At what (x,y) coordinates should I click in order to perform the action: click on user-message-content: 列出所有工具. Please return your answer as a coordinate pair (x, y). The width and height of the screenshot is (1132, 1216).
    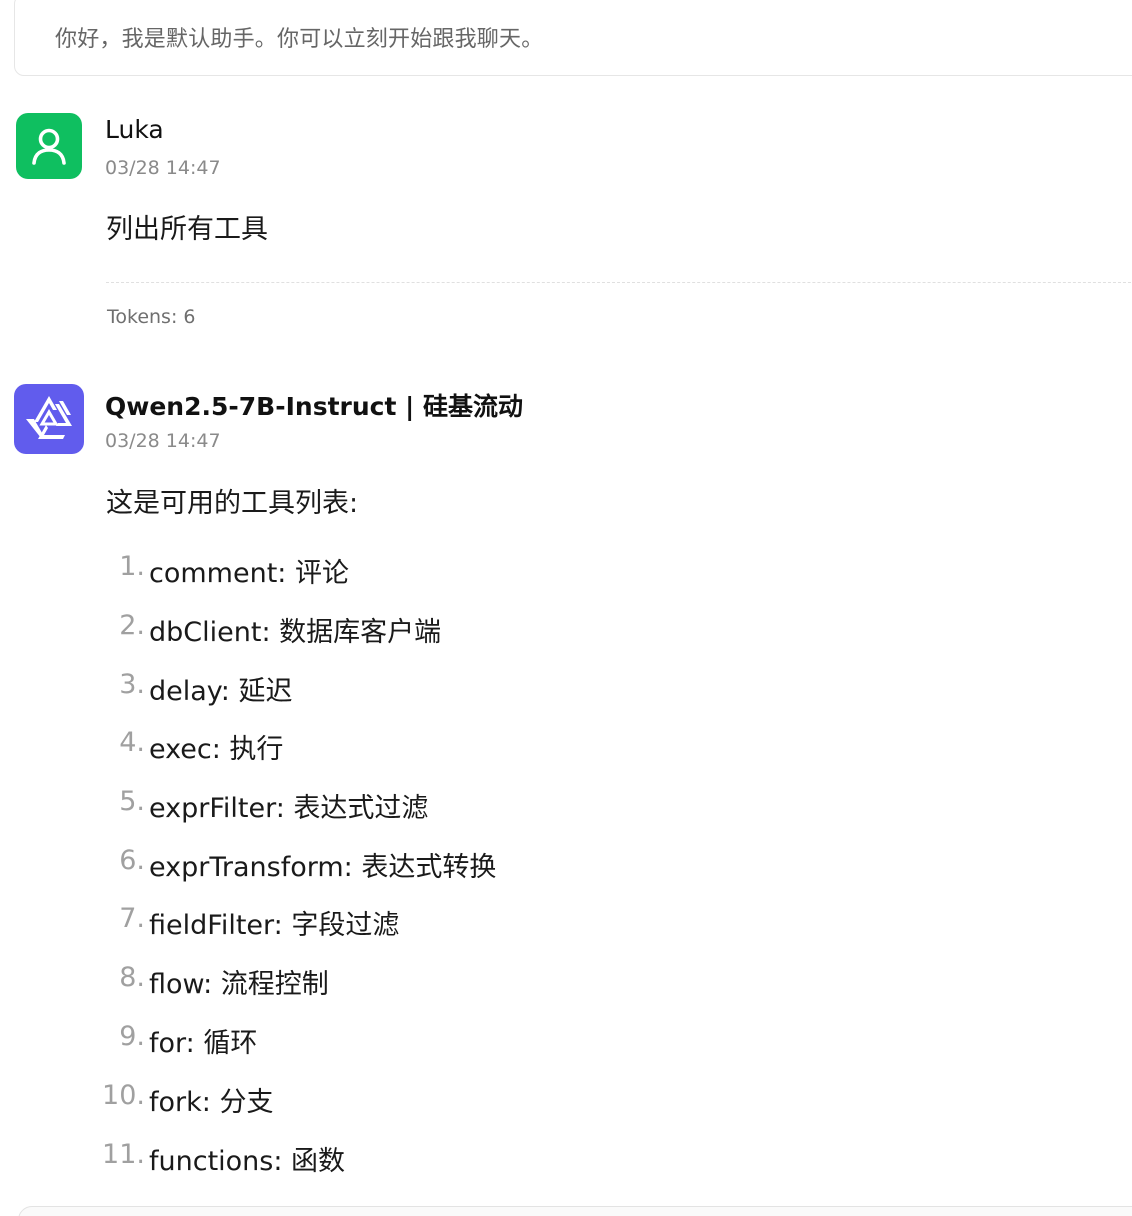
    Looking at the image, I should click on (187, 229).